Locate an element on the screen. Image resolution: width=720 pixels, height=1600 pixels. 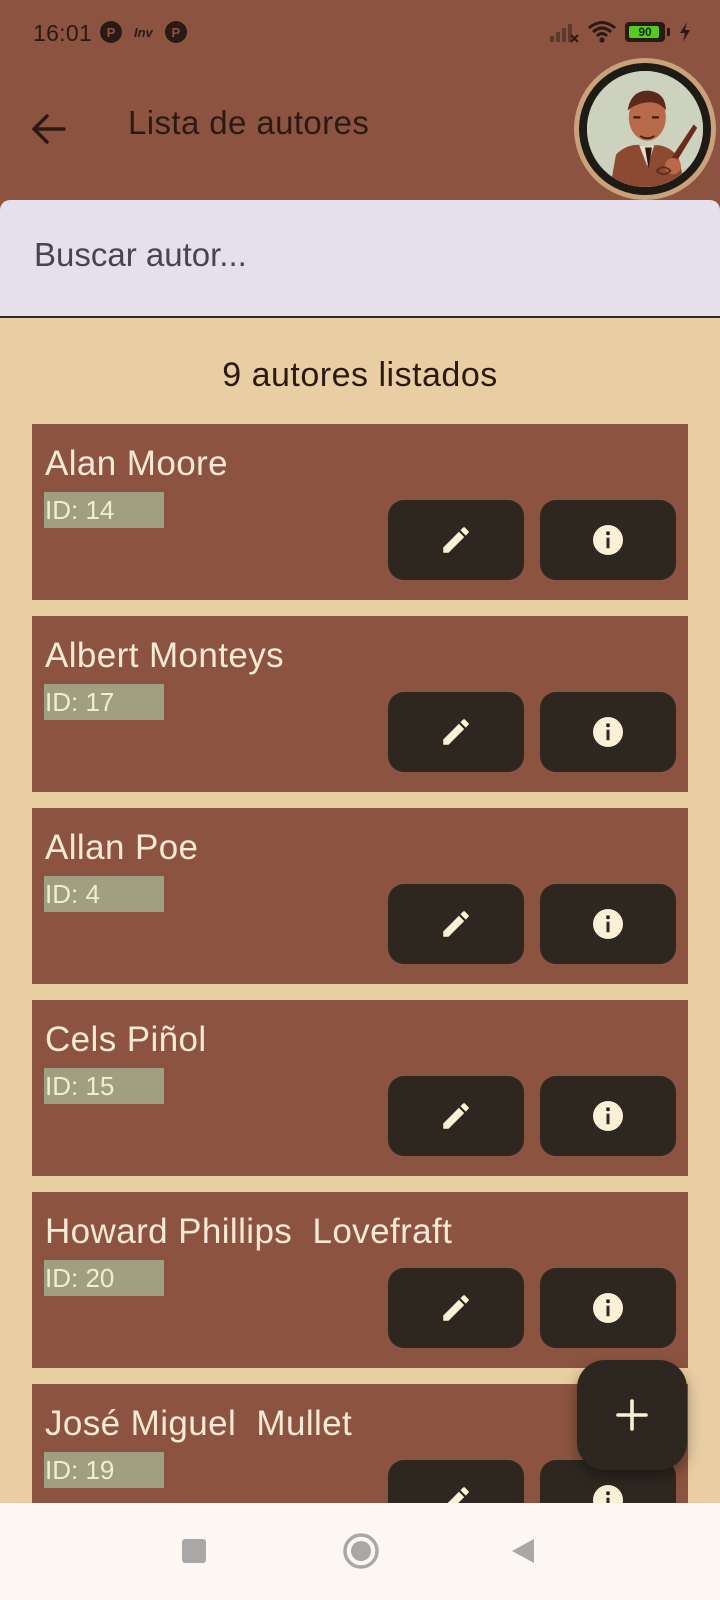
recents-square-icon is located at coordinates (194, 1551).